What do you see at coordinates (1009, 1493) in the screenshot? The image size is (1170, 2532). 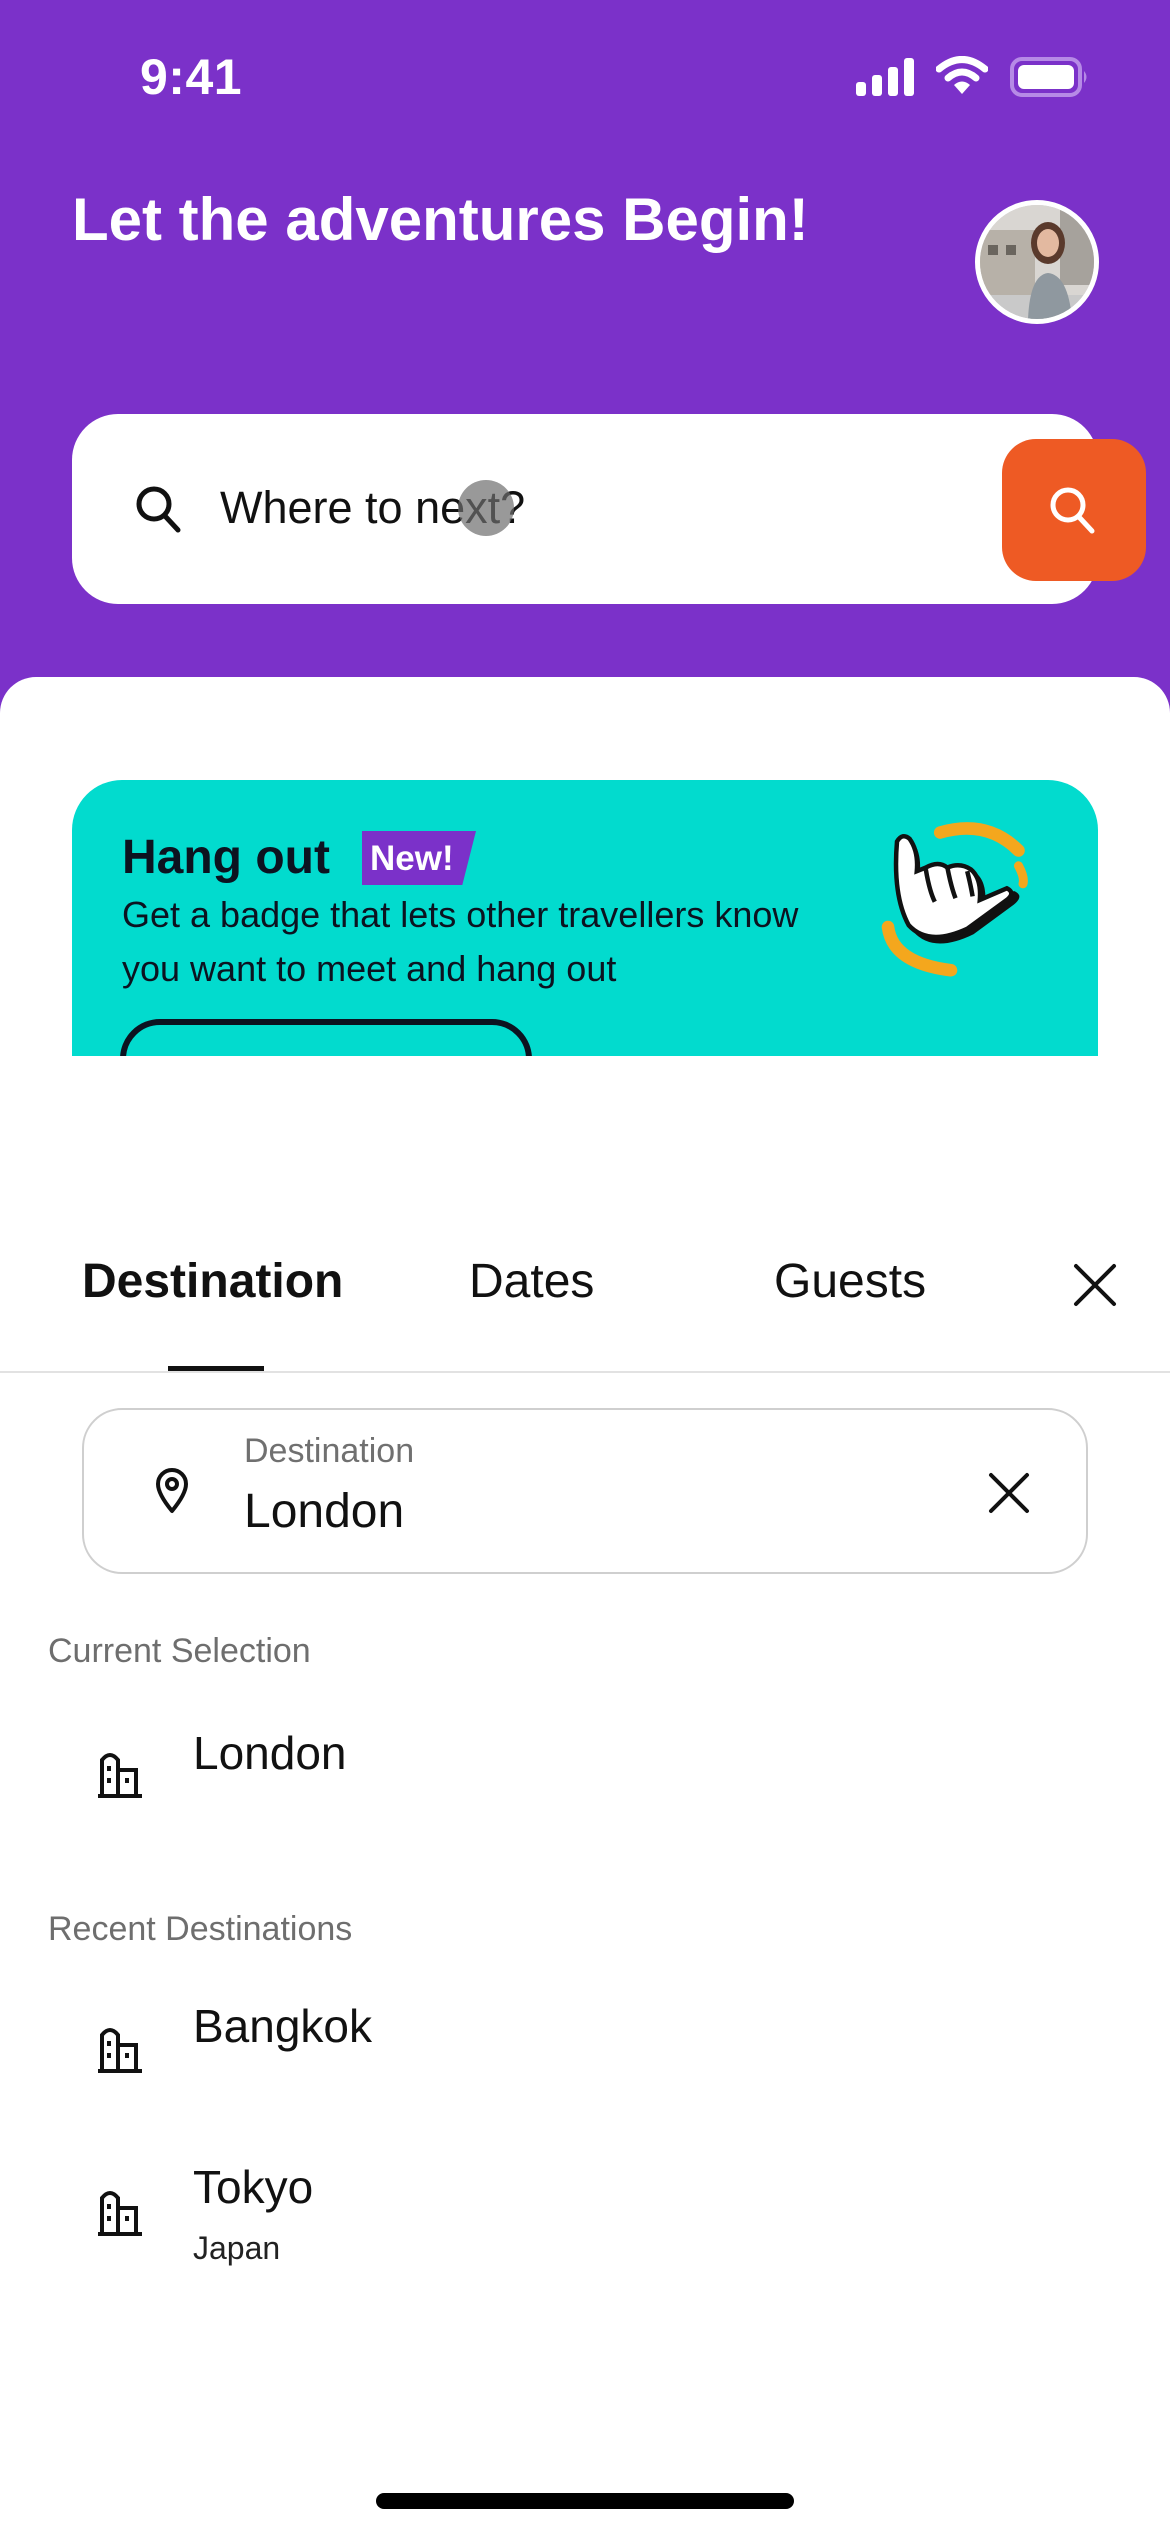 I see `clear-icon` at bounding box center [1009, 1493].